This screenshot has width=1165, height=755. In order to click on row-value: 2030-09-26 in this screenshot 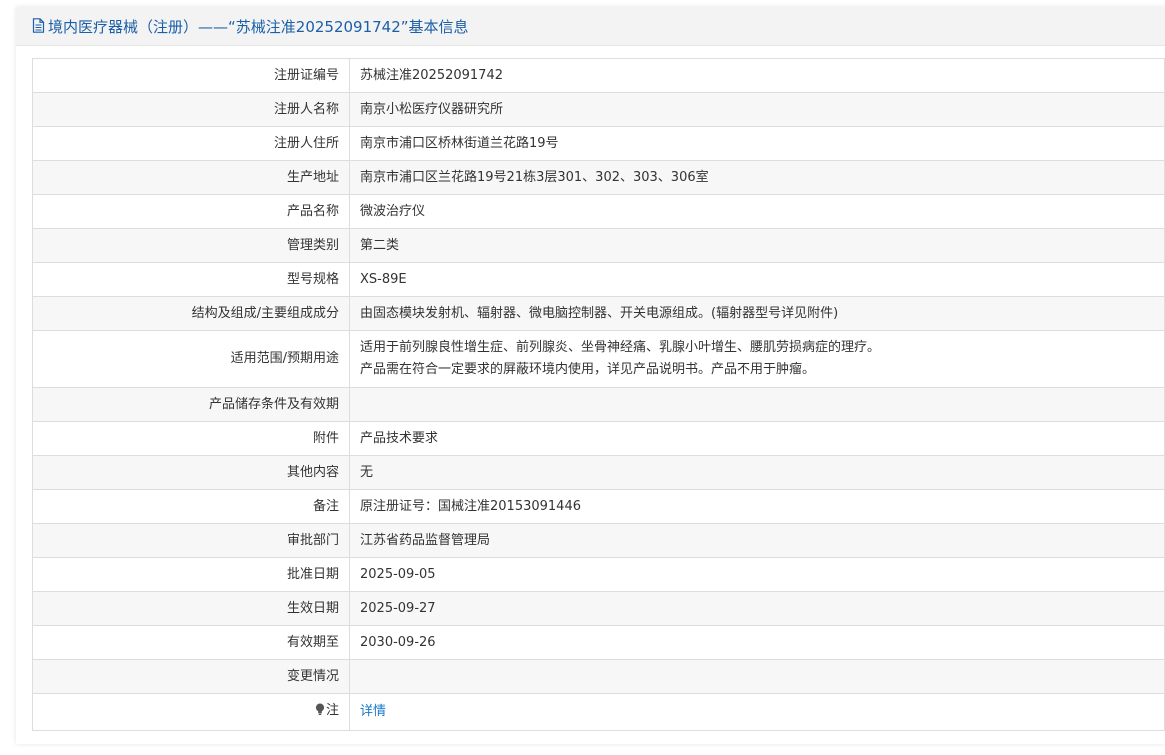, I will do `click(757, 642)`.